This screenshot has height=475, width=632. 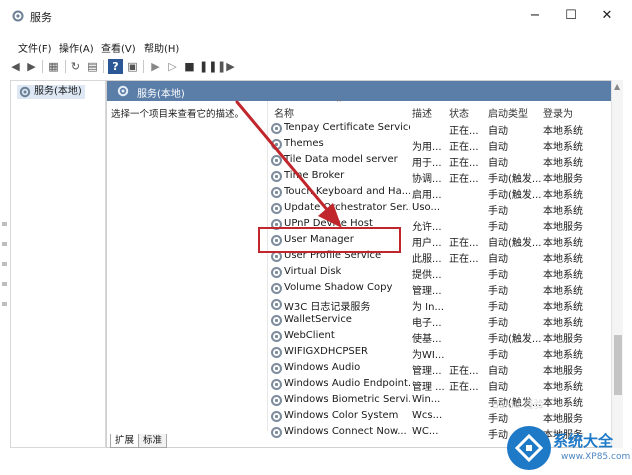 I want to click on column-header-startup-type: 启动类型, so click(x=508, y=112).